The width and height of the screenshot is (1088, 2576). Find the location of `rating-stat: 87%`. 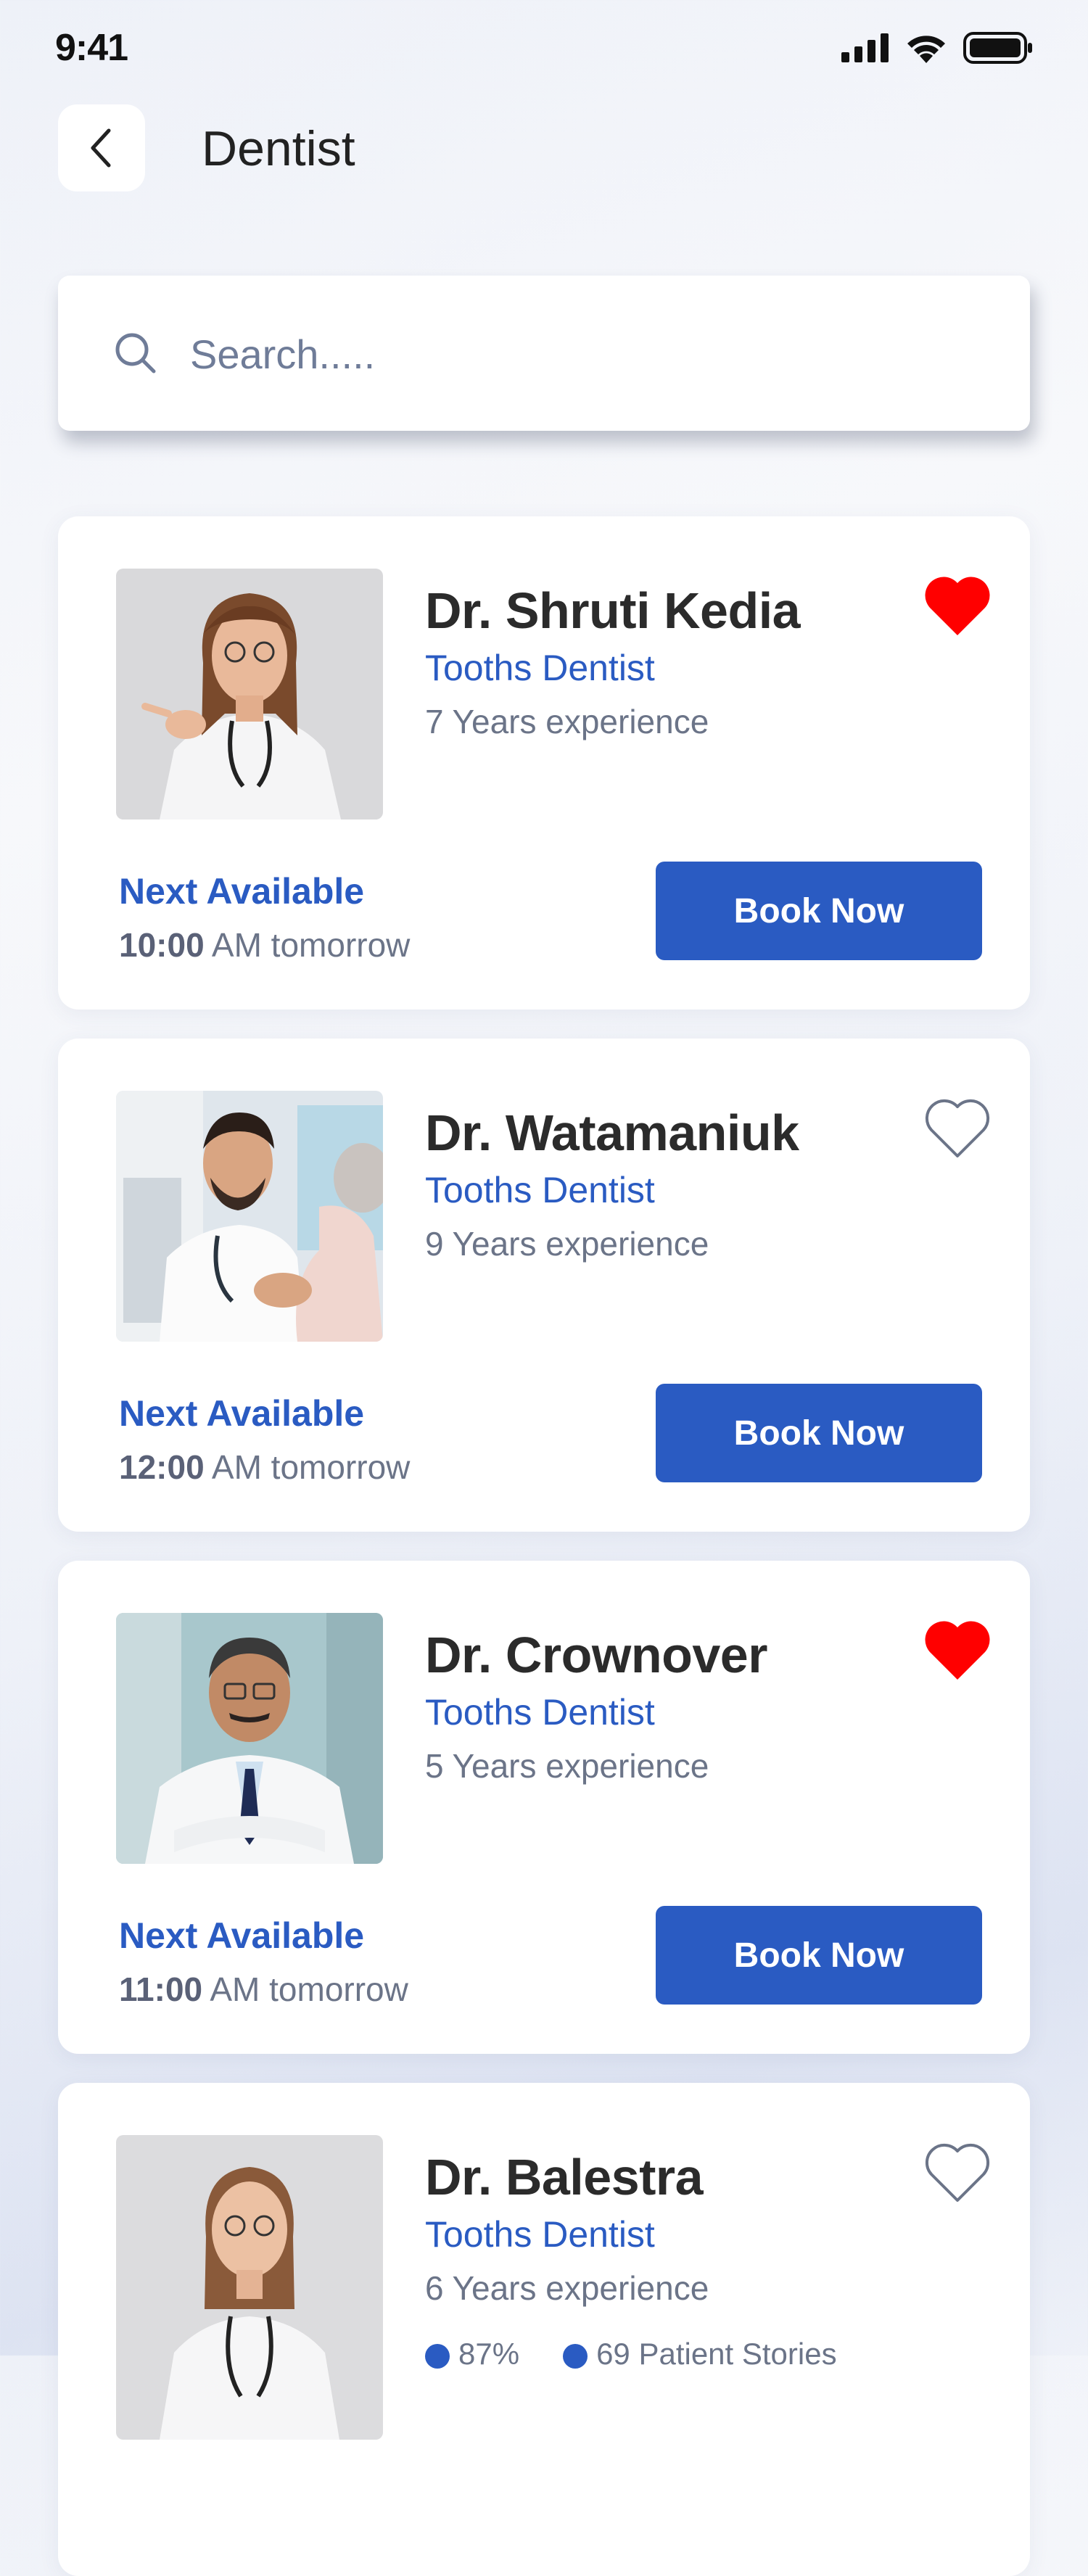

rating-stat: 87% is located at coordinates (472, 2354).